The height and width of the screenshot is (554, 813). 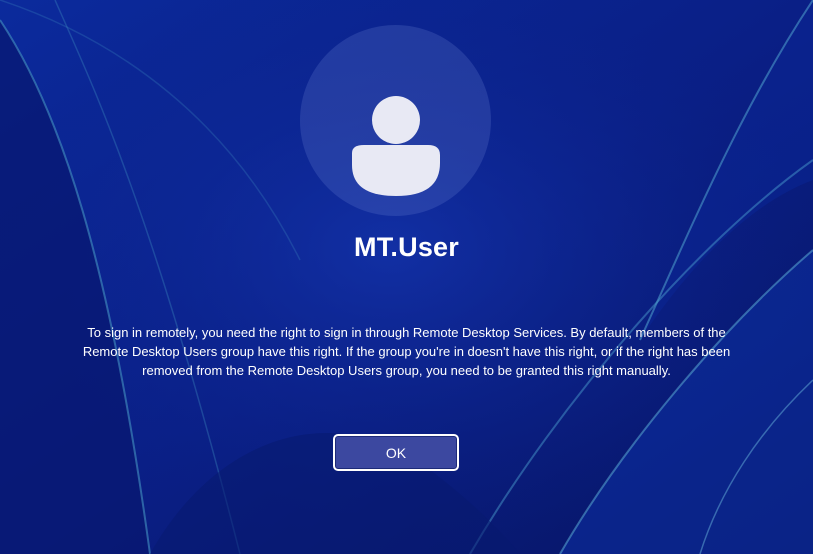 What do you see at coordinates (396, 146) in the screenshot?
I see `user-icon` at bounding box center [396, 146].